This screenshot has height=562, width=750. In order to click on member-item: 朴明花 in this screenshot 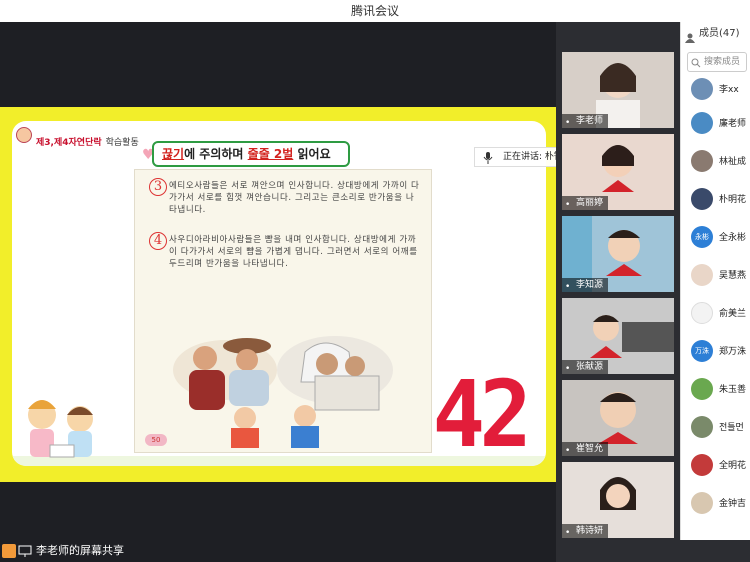, I will do `click(720, 199)`.